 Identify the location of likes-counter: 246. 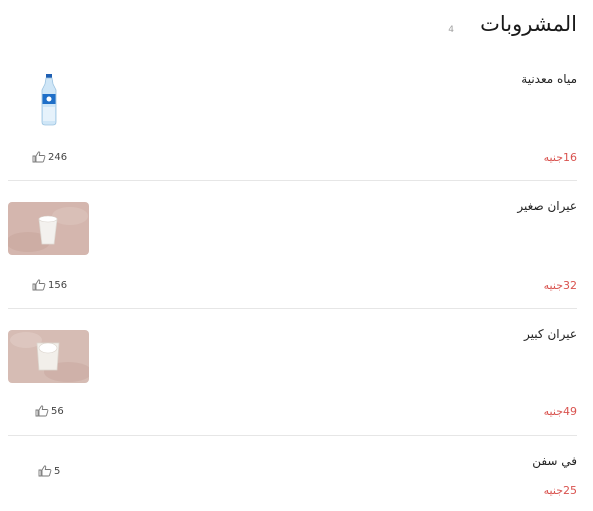
(49, 157).